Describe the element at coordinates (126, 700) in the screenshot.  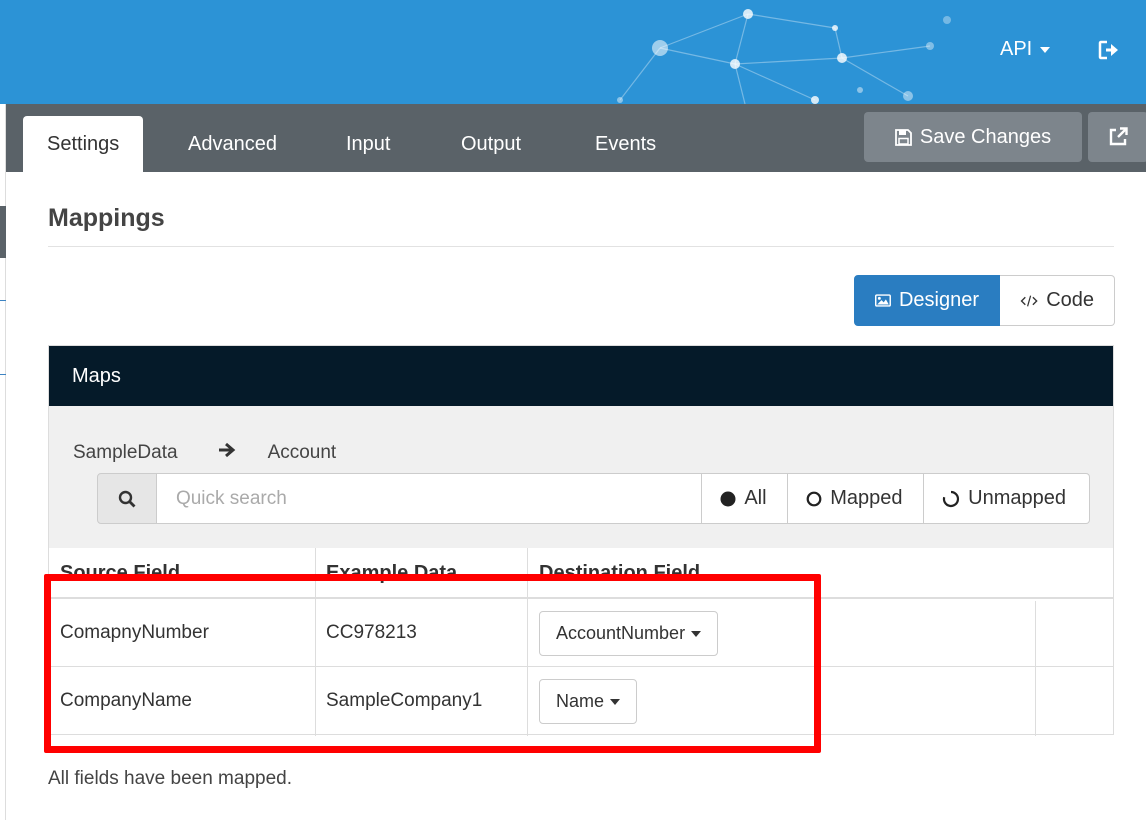
I see `source-field-cell: CompanyName` at that location.